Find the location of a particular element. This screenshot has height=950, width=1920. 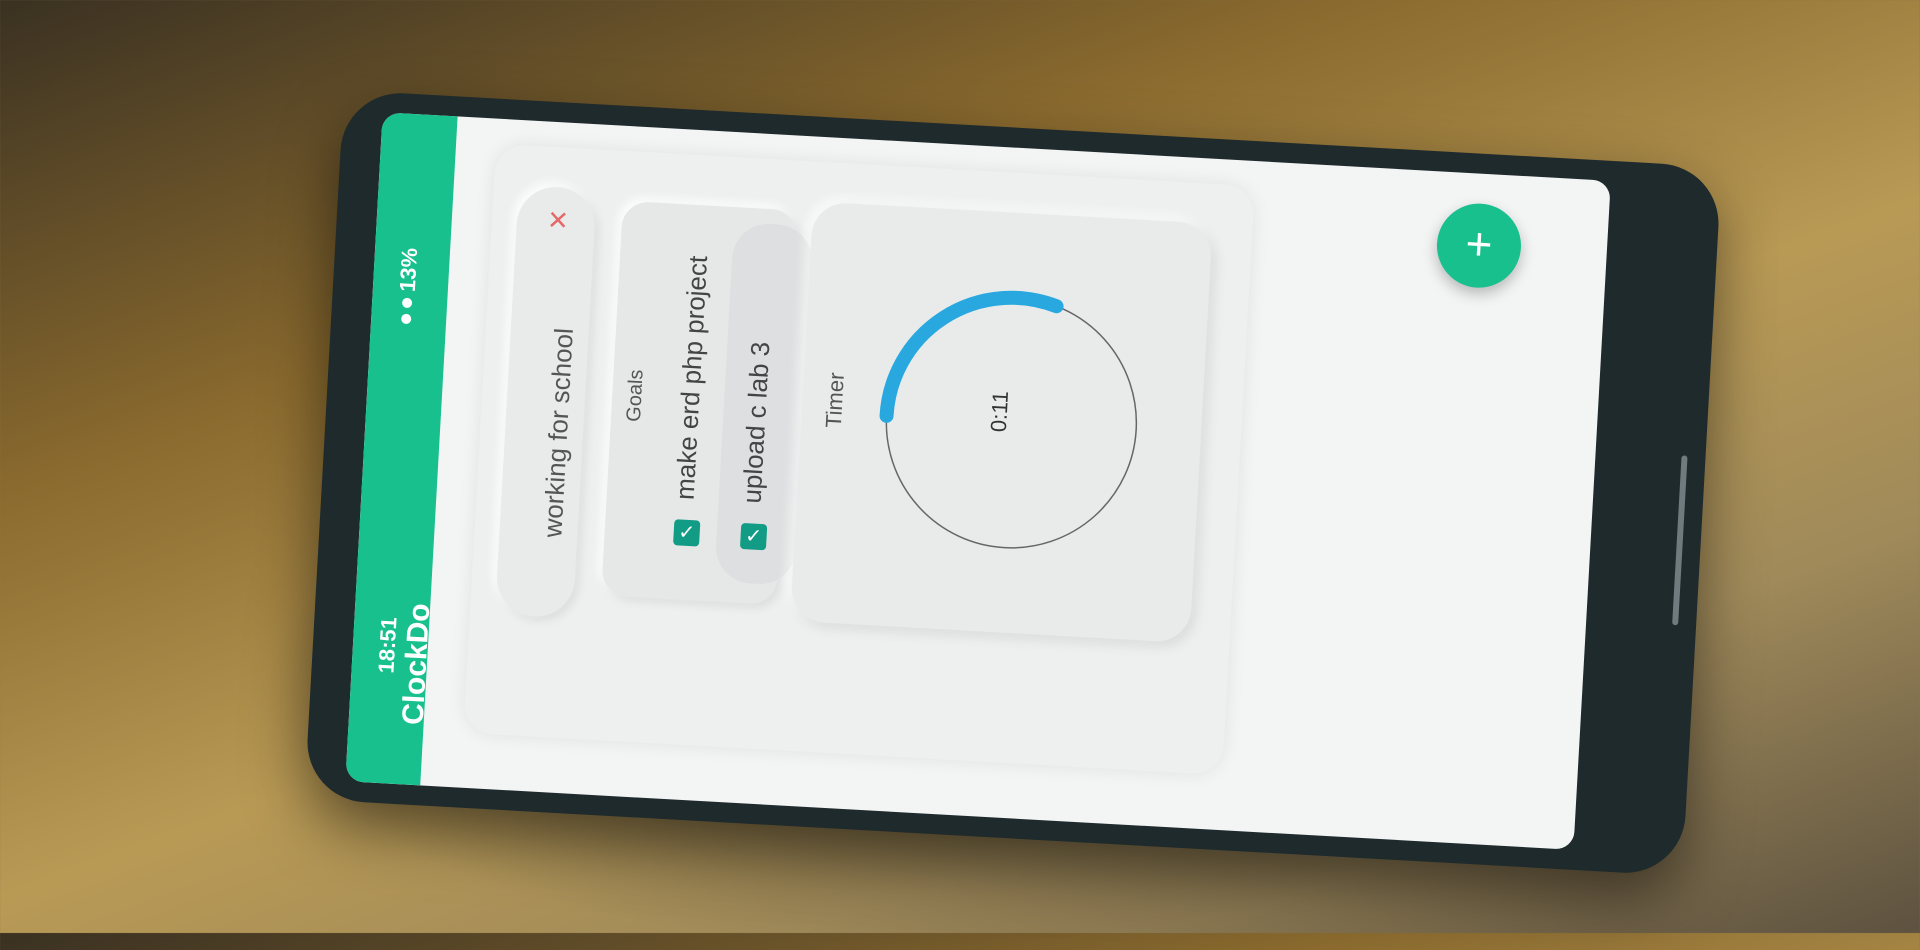

timer-value: 0:11 is located at coordinates (999, 411).